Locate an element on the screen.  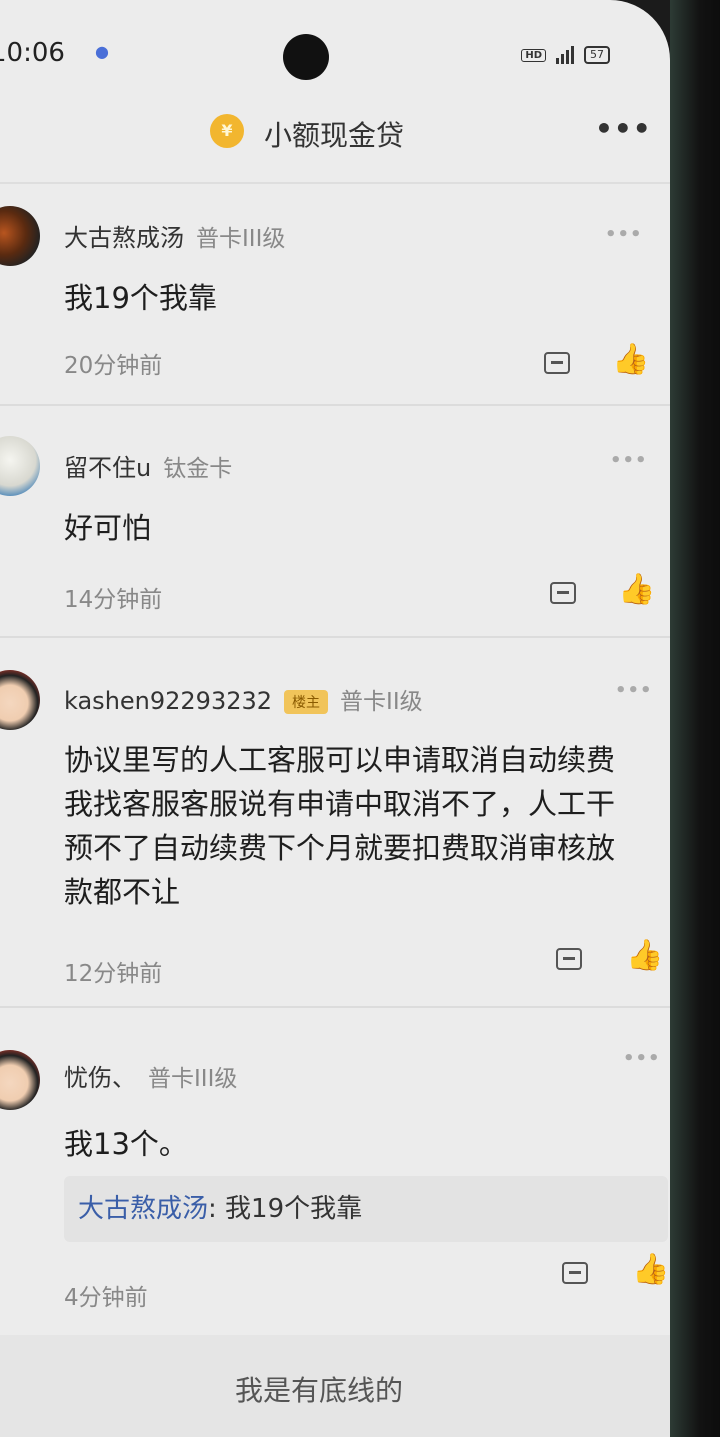
comment-time: 12分钟前 is located at coordinates (113, 974).